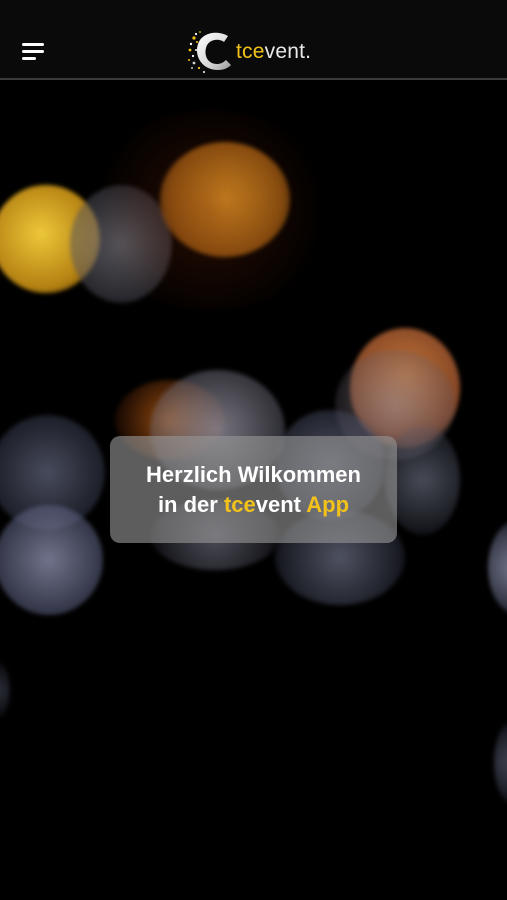  What do you see at coordinates (239, 504) in the screenshot?
I see `welcome-brand-accent: tce` at bounding box center [239, 504].